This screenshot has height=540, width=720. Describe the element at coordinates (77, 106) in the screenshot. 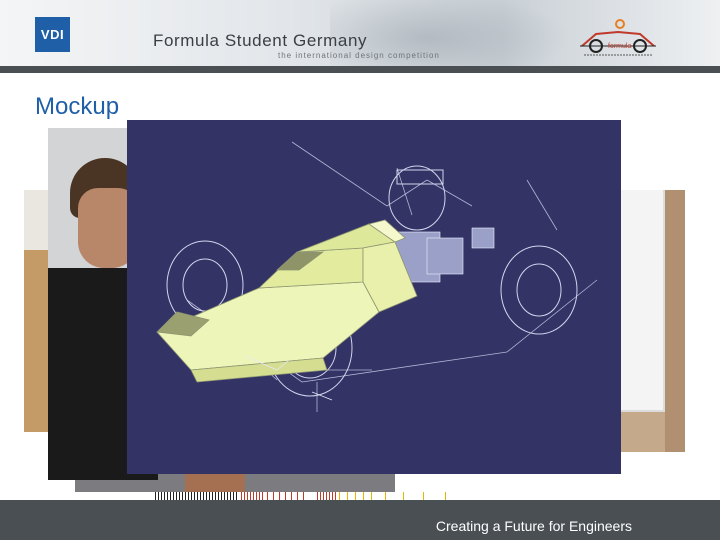

I see `slide-title: Mockup` at that location.